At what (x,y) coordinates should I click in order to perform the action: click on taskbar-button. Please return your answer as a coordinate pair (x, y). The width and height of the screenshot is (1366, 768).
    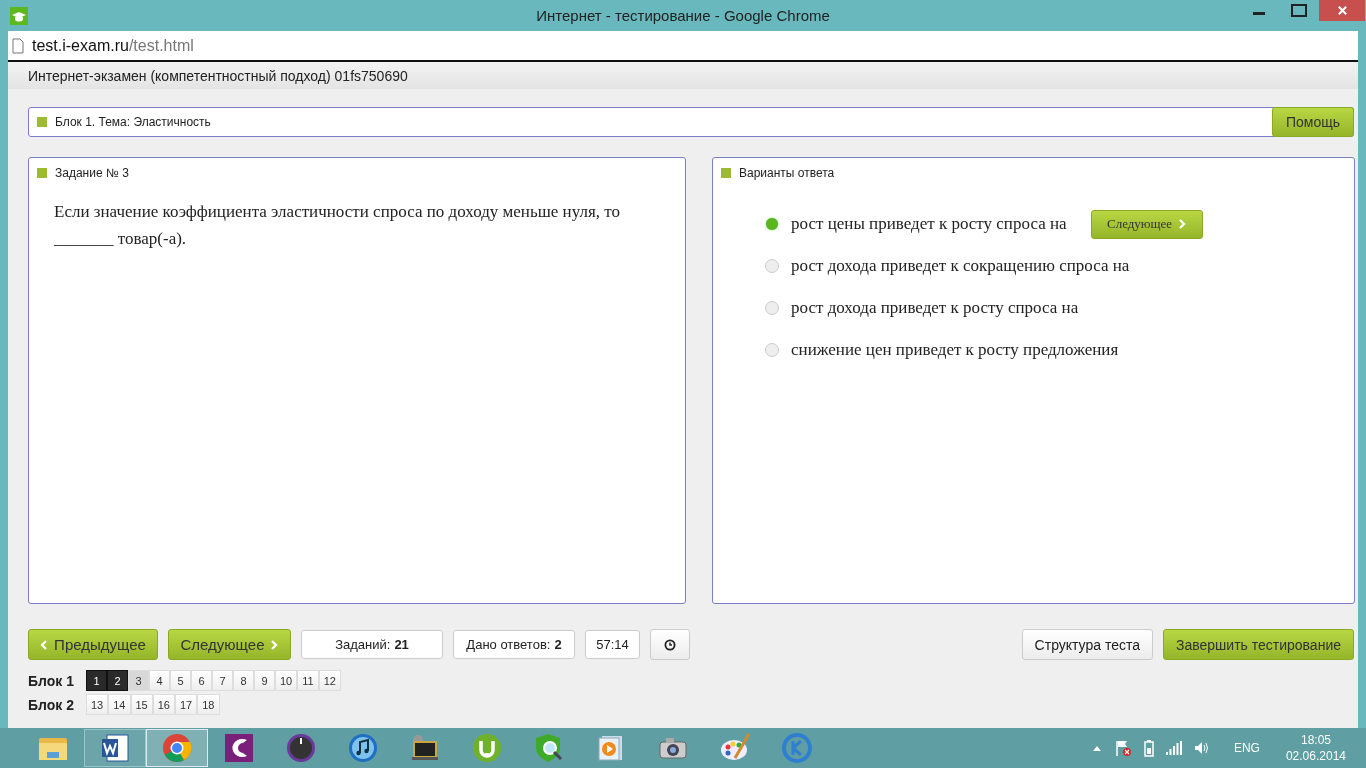
    Looking at the image, I should click on (115, 748).